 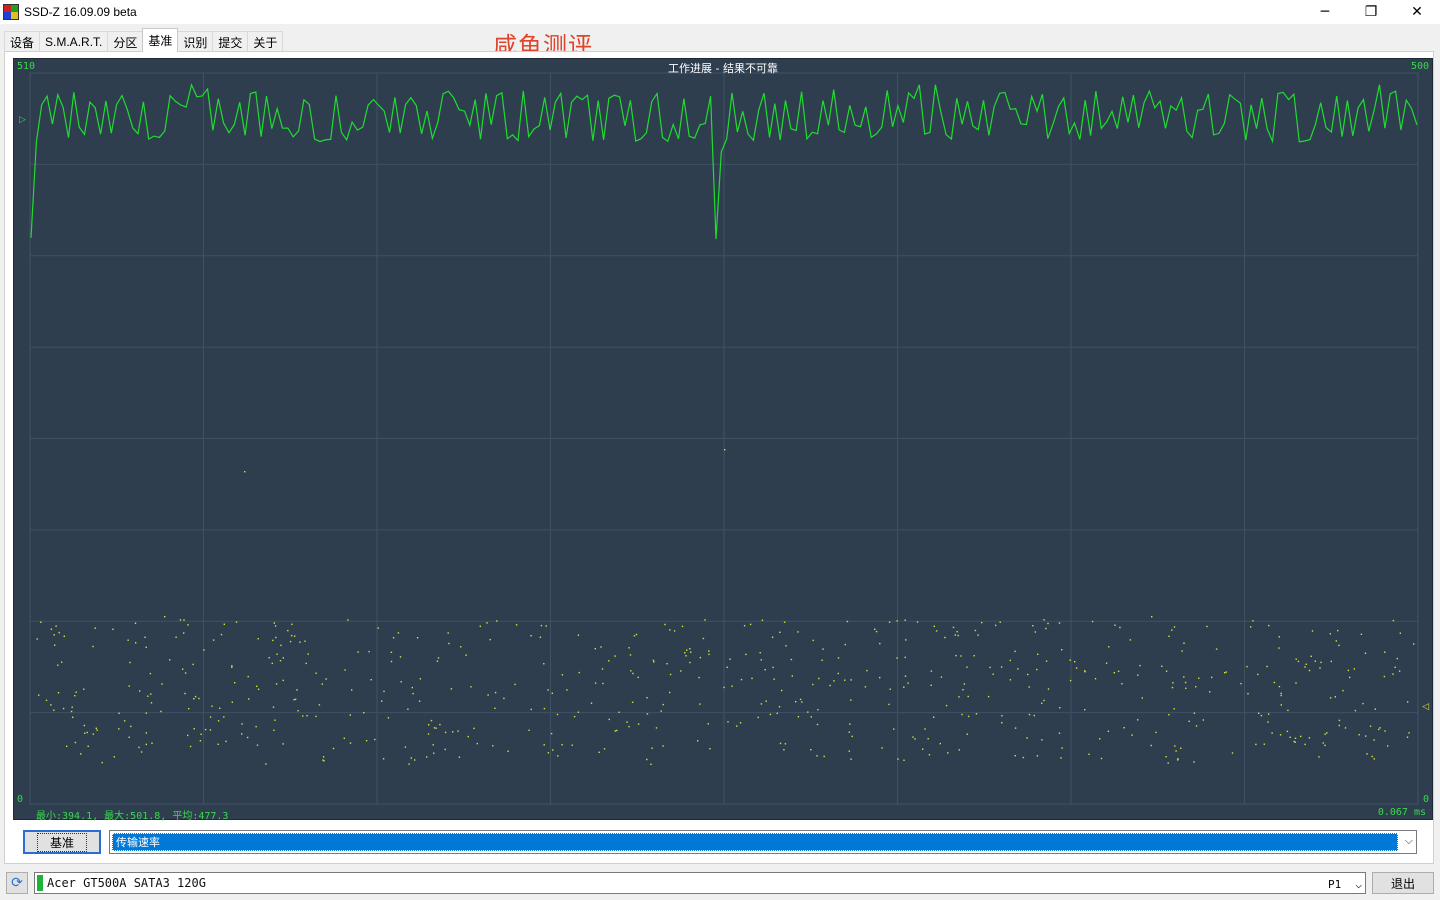 What do you see at coordinates (1345, 884) in the screenshot?
I see `port-select: P1 ⌵` at bounding box center [1345, 884].